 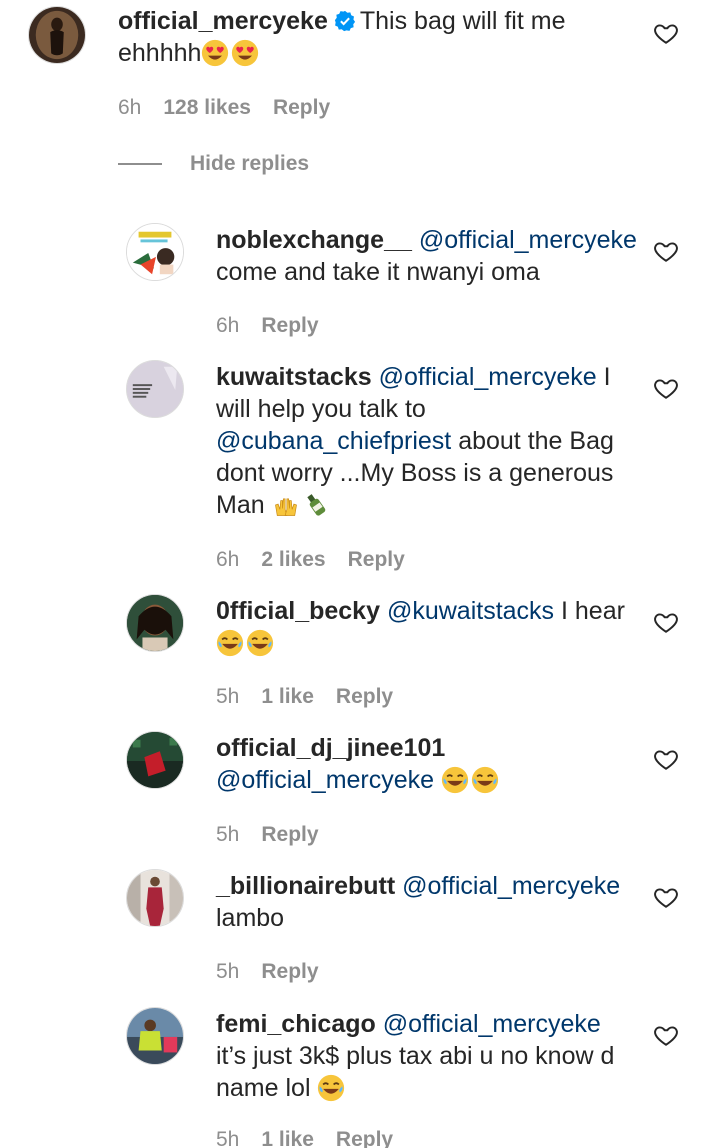 What do you see at coordinates (462, 21) in the screenshot?
I see `comment-body-line1: This bag will fit me` at bounding box center [462, 21].